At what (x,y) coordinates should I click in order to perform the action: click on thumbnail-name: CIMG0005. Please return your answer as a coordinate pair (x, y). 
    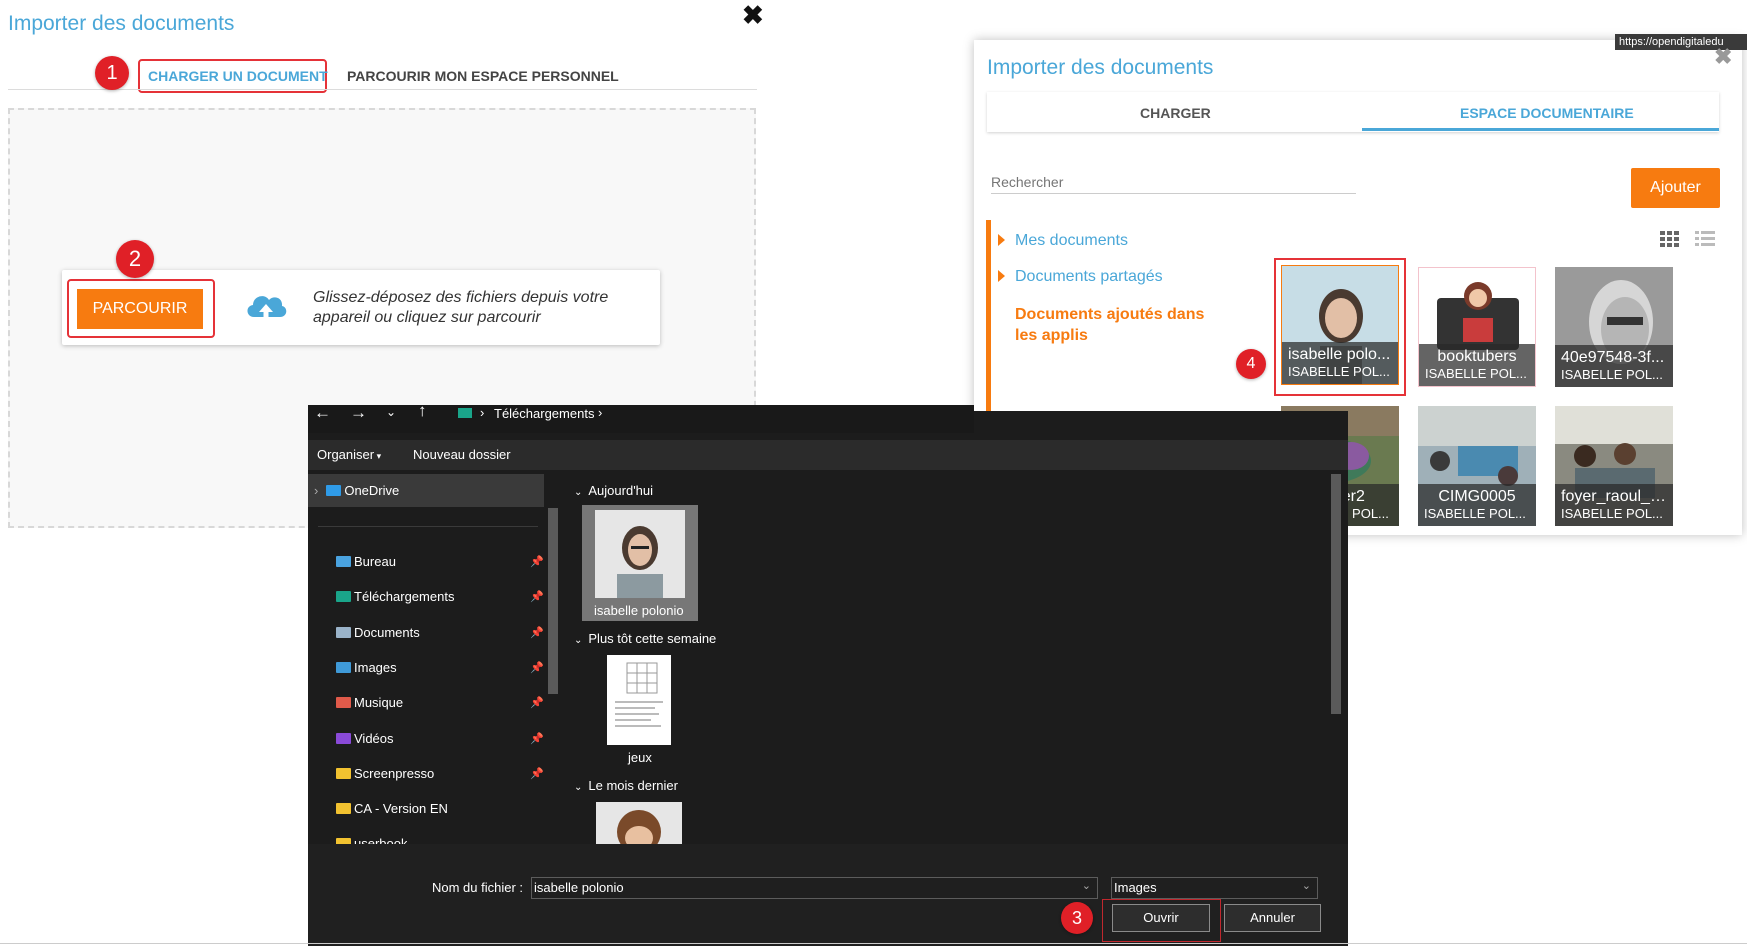
    Looking at the image, I should click on (1477, 496).